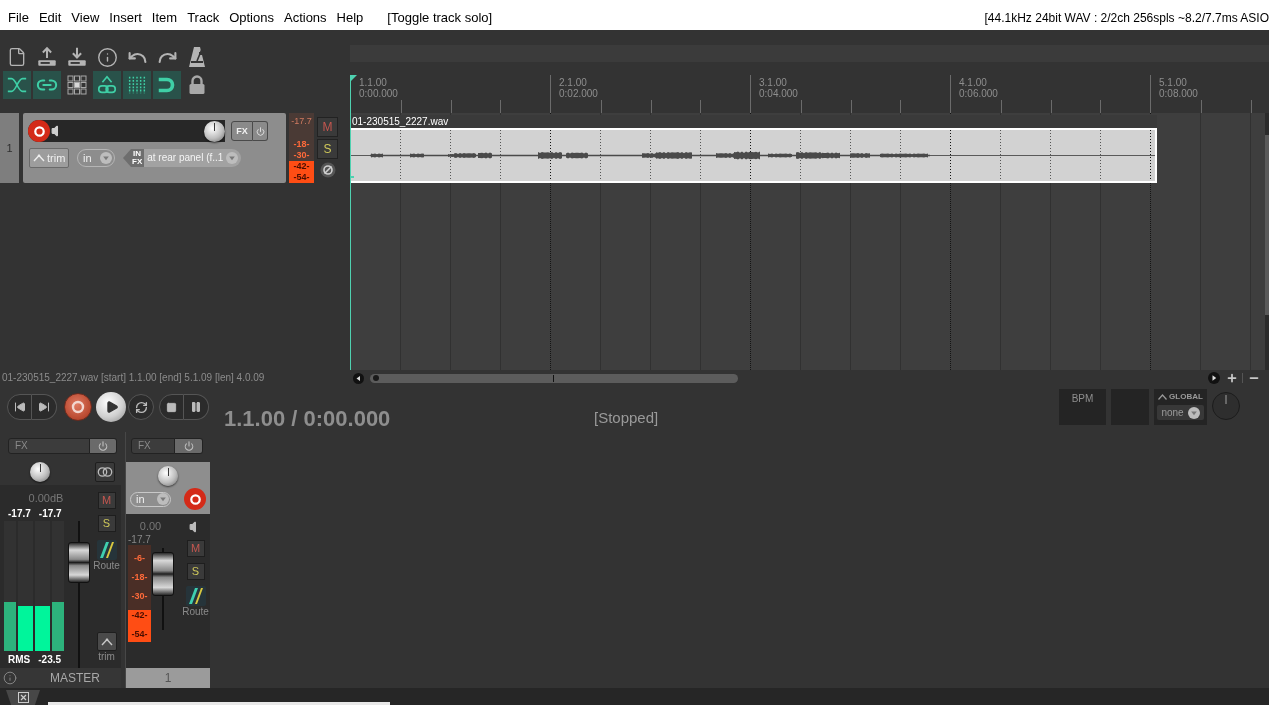  Describe the element at coordinates (197, 57) in the screenshot. I see `metronome-icon` at that location.